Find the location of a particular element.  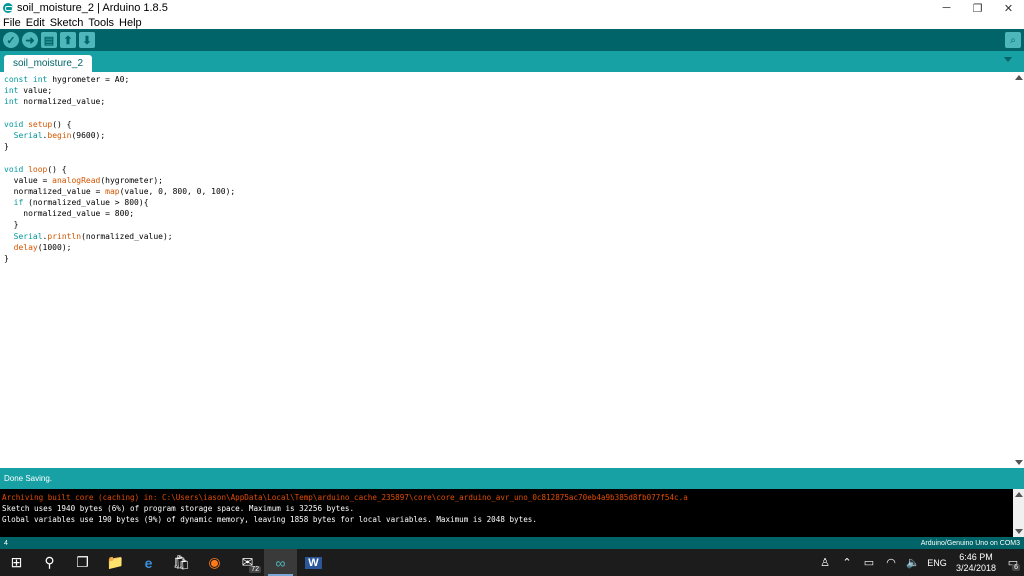

menu-help: Help is located at coordinates (130, 23).